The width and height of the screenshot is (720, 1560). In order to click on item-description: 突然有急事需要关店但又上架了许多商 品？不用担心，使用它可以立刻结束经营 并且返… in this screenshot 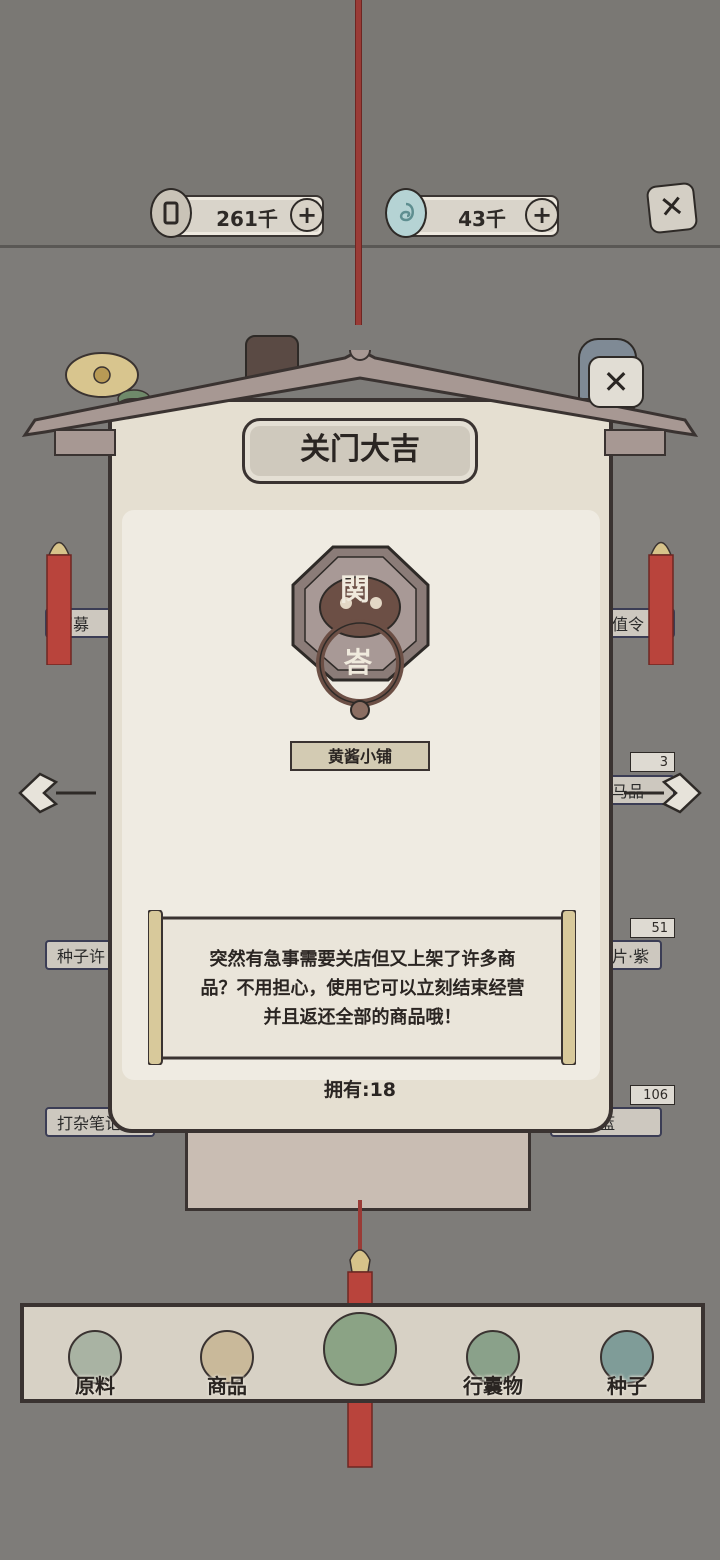, I will do `click(362, 988)`.